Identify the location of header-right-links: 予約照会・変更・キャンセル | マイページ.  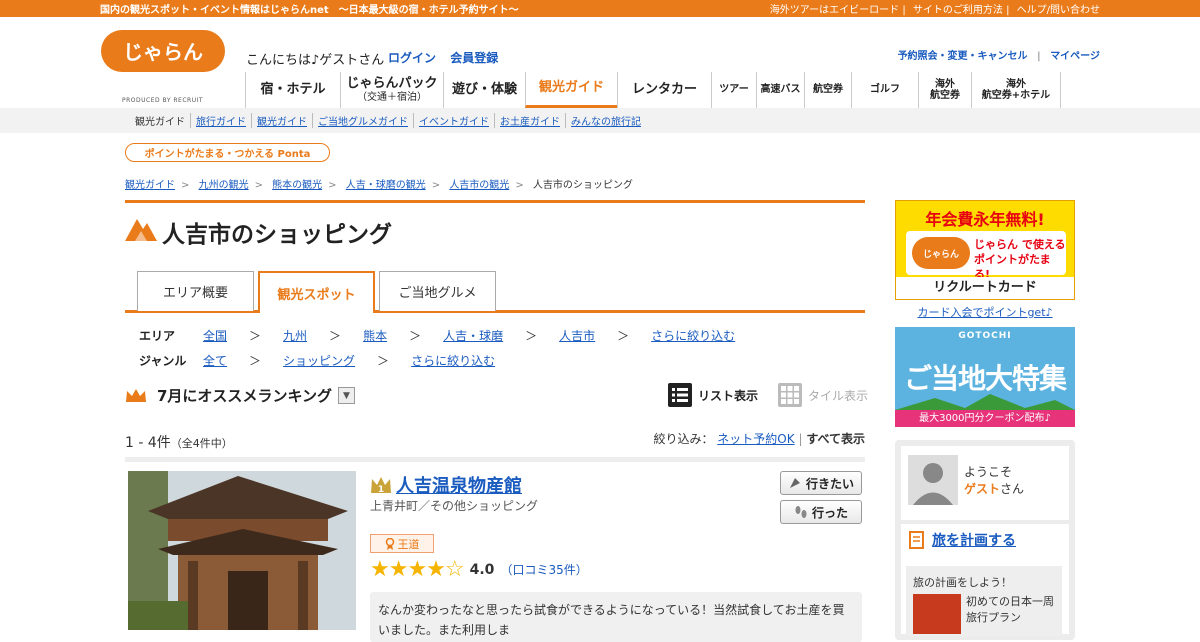
(998, 56).